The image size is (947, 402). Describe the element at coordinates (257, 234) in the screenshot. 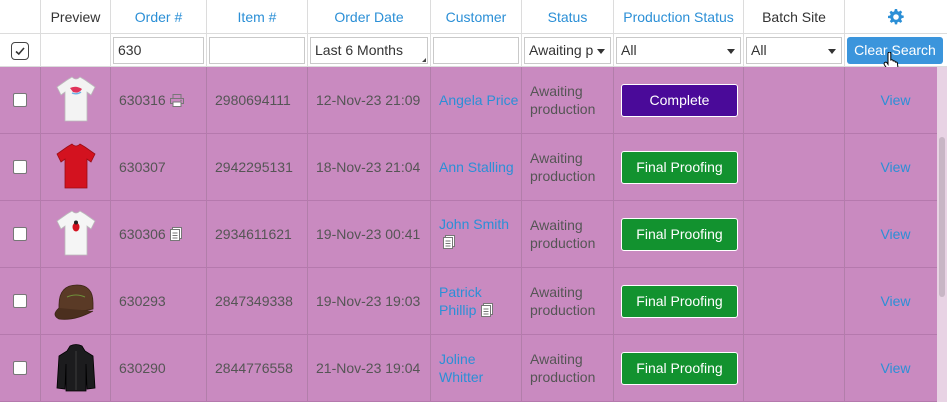

I see `item-cell: 2934611621` at that location.